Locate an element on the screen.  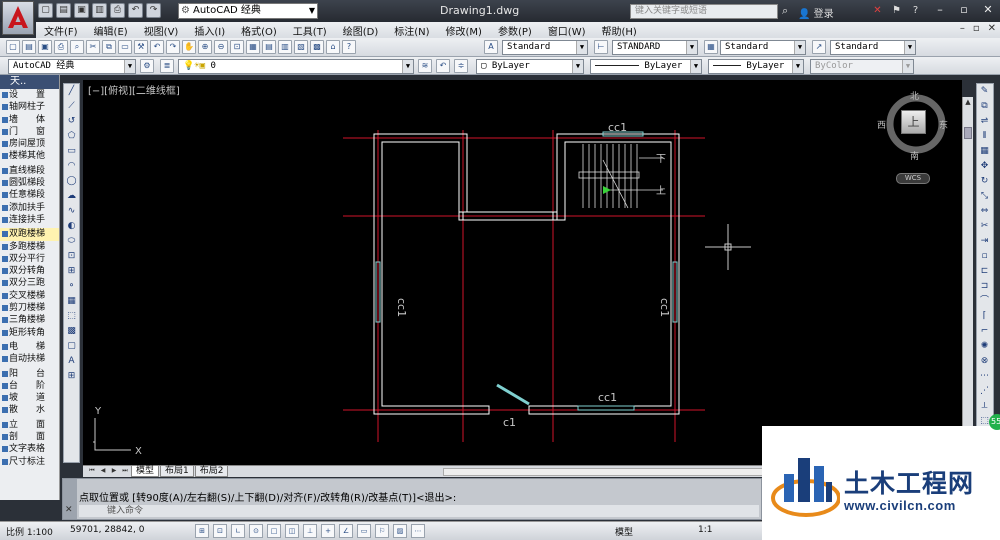
text-style-icon: A is located at coordinates (491, 47).